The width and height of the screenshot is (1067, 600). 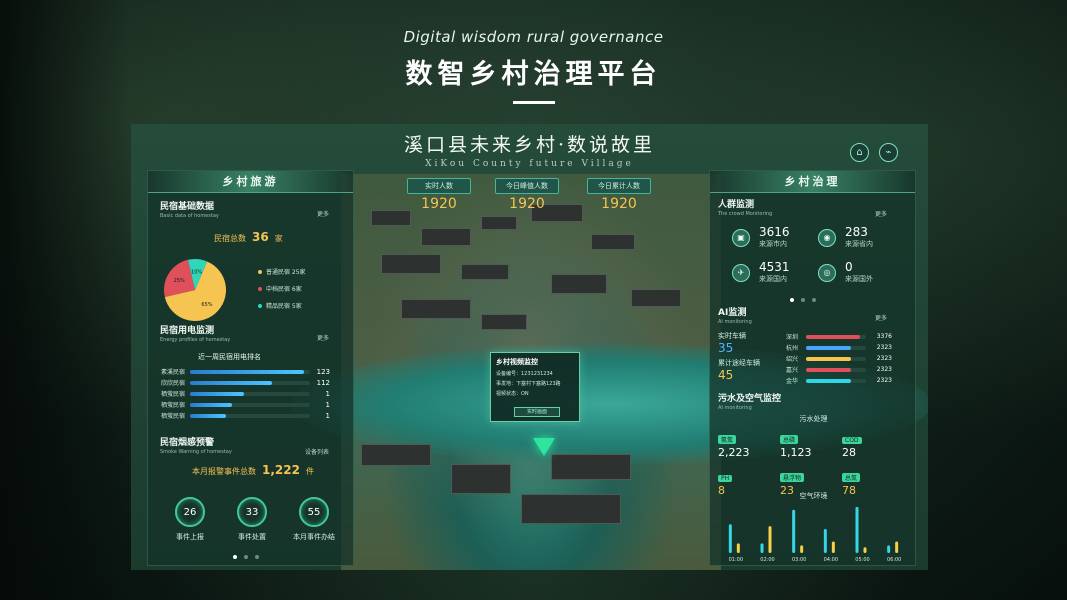 I want to click on power-section: 民宿用电监测 Energy profiles of homestay, so click(x=195, y=333).